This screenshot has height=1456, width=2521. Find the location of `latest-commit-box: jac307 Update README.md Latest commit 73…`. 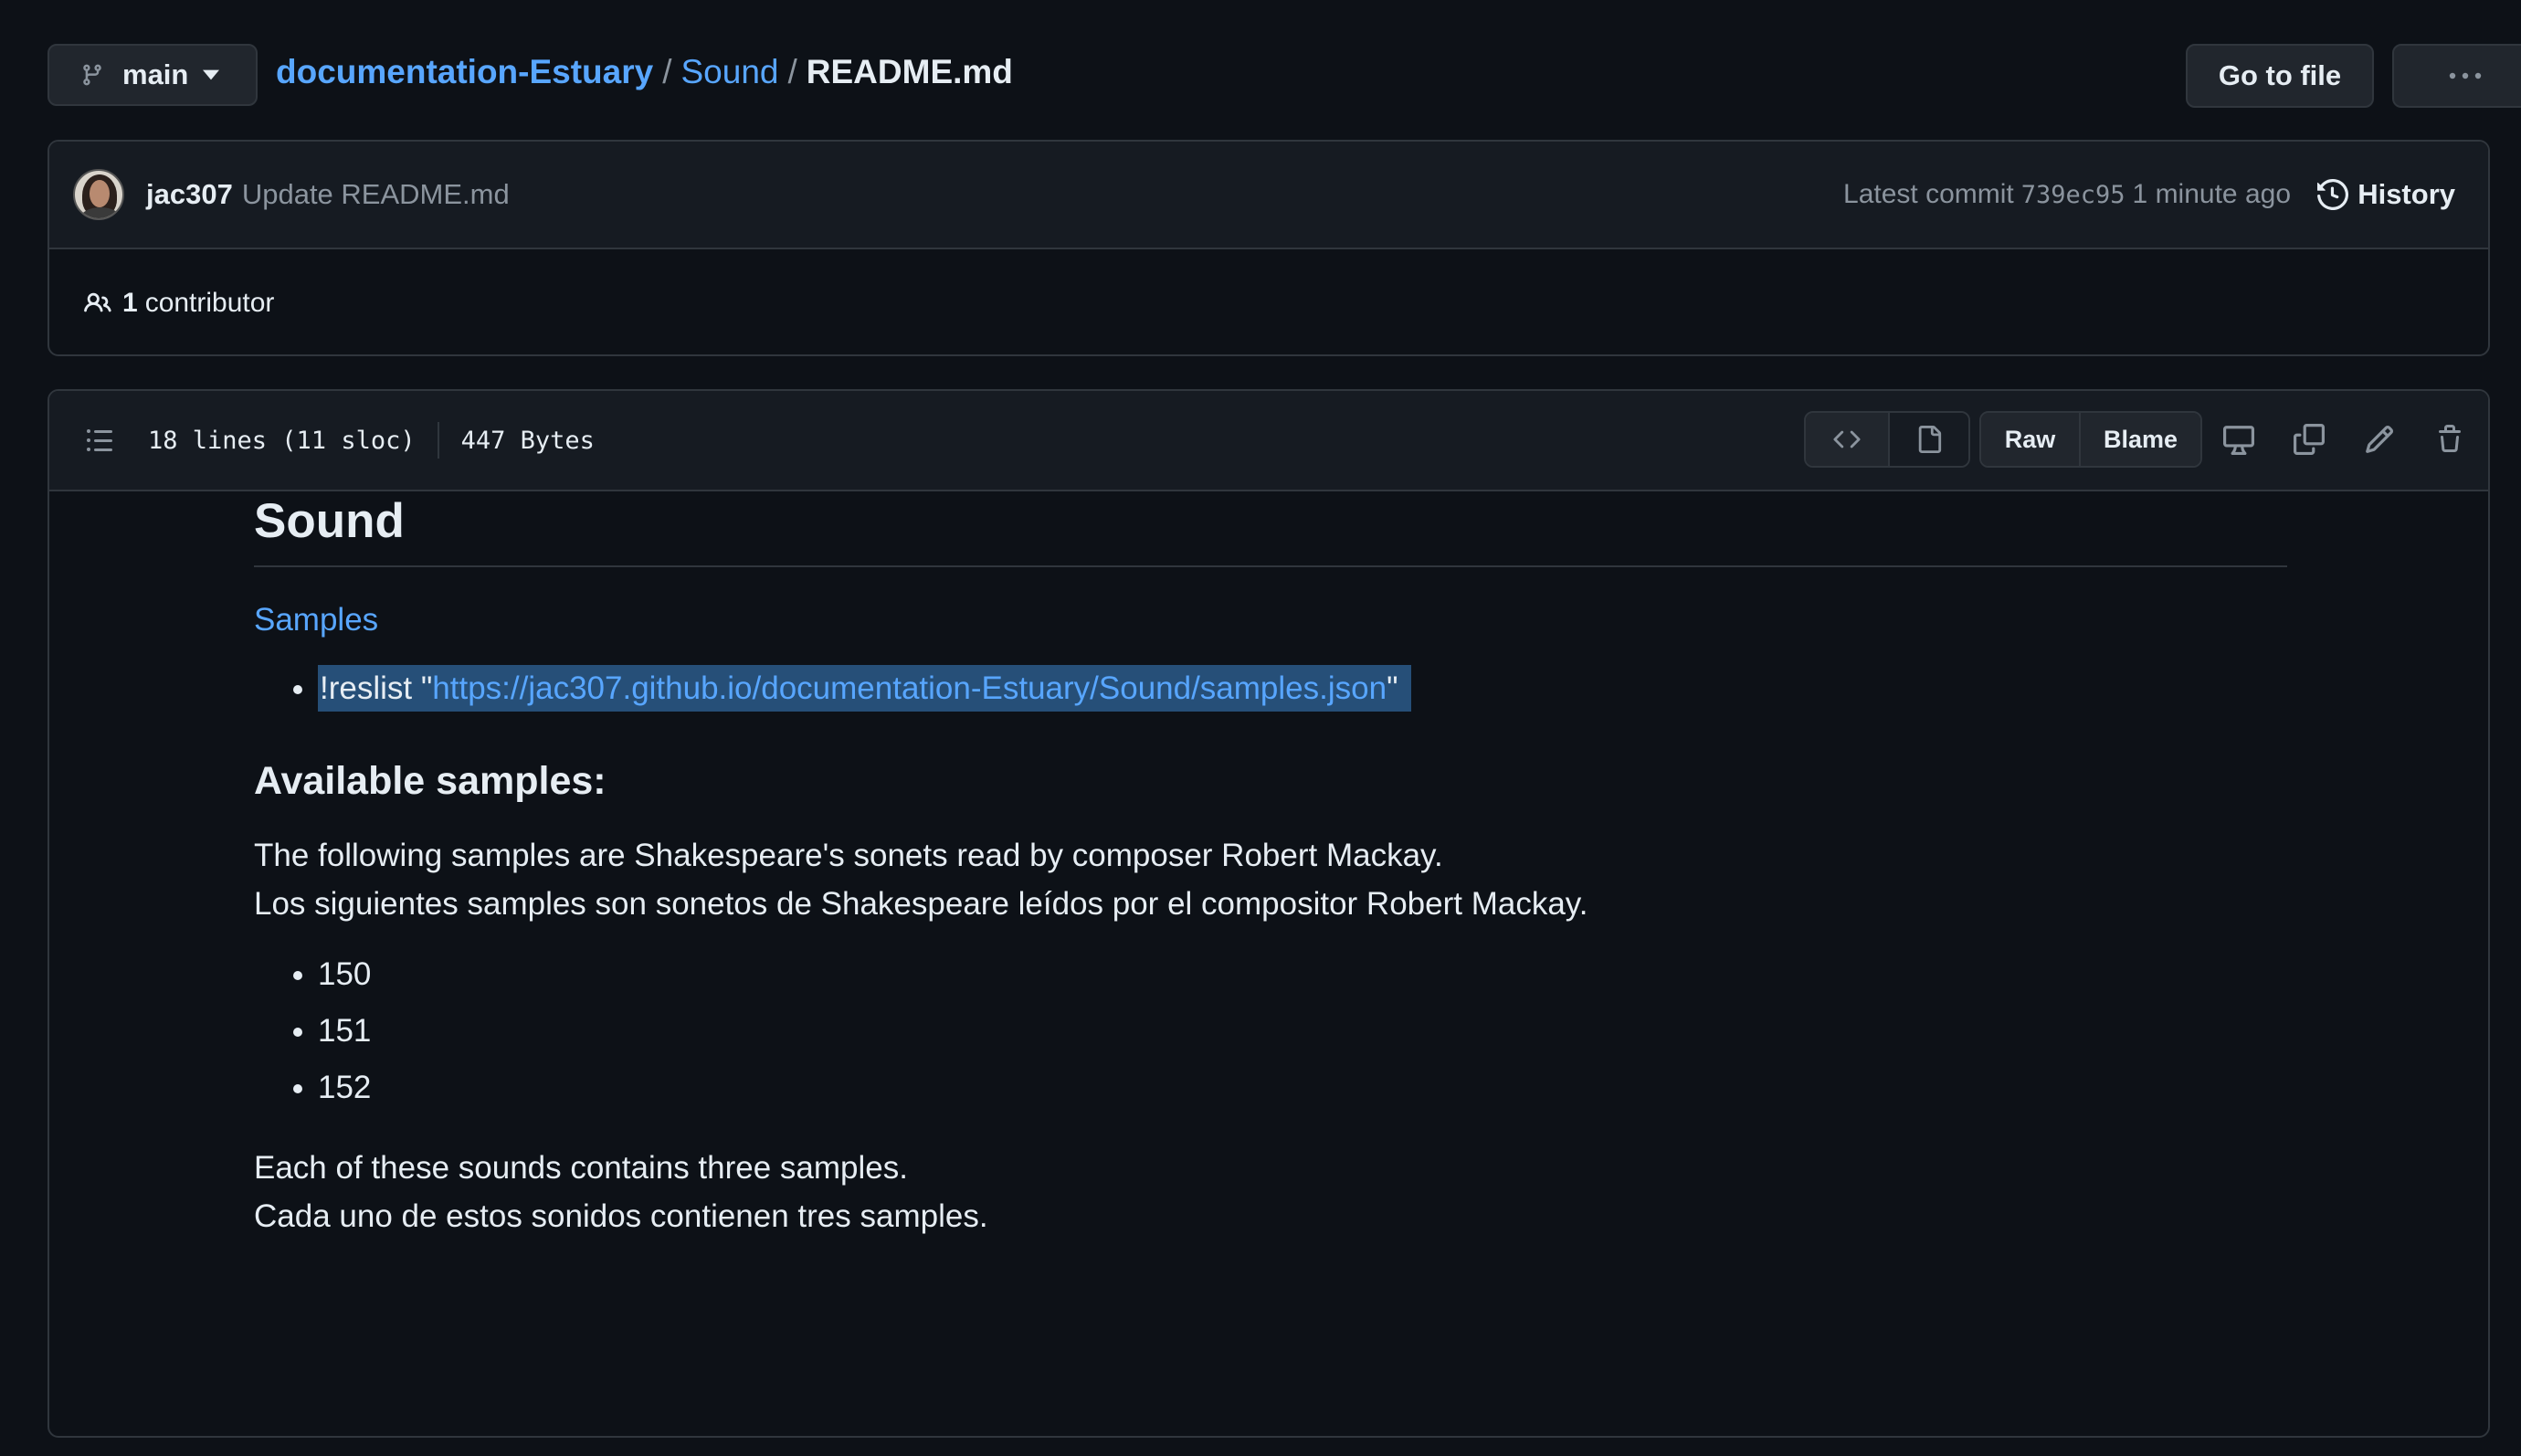

latest-commit-box: jac307 Update README.md Latest commit 73… is located at coordinates (1268, 248).